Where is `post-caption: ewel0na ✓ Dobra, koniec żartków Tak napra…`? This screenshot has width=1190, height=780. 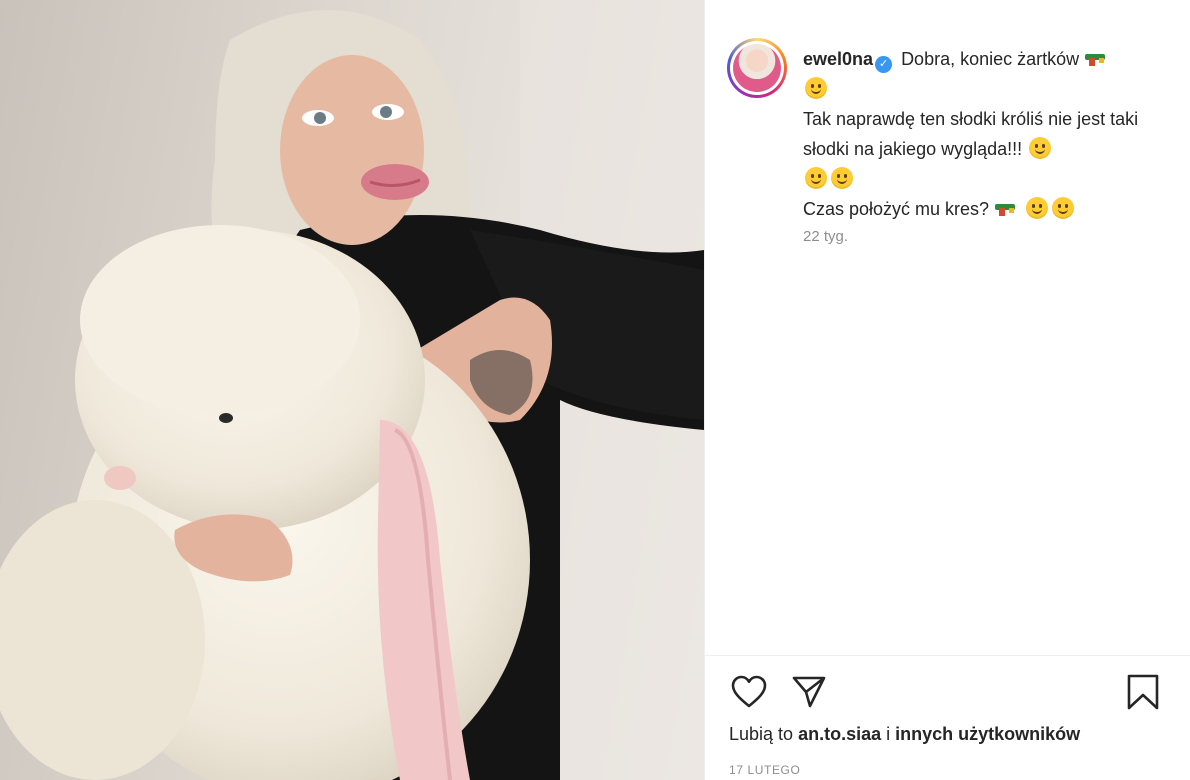
post-caption: ewel0na ✓ Dobra, koniec żartków Tak napra… is located at coordinates (978, 134).